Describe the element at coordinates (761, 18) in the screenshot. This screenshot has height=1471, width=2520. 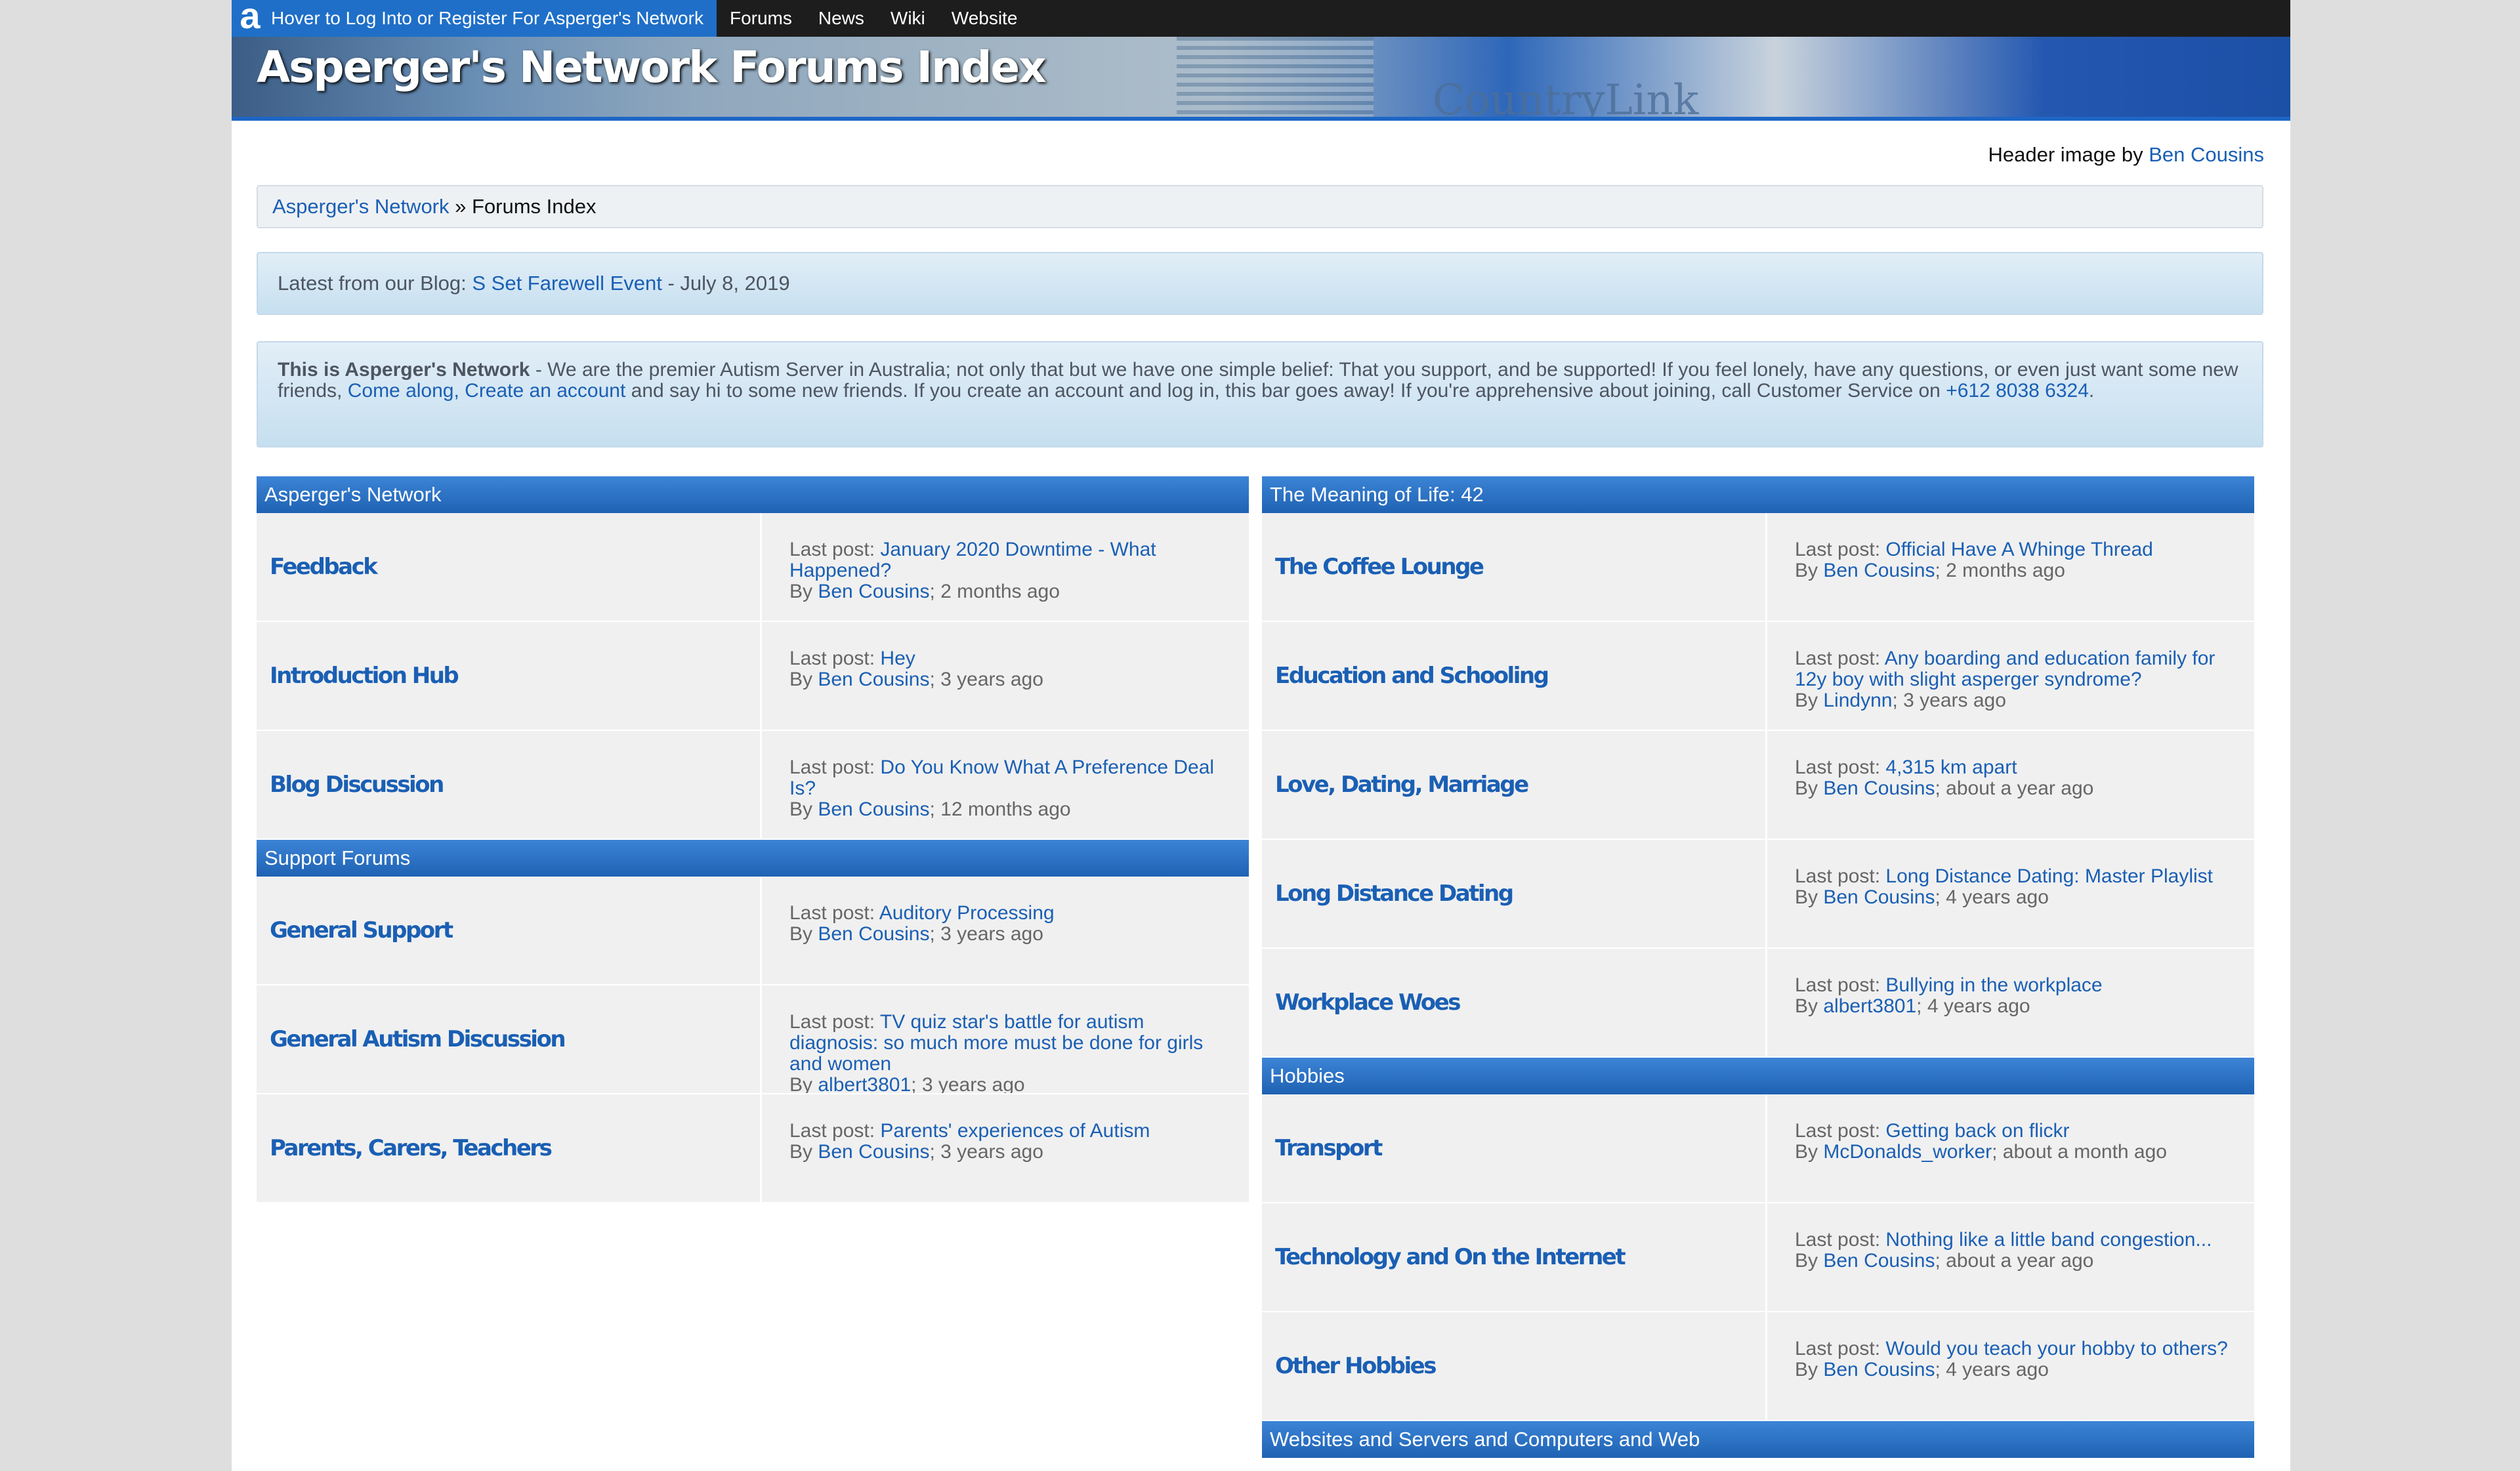
I see `nav-forums-link: Forums` at that location.